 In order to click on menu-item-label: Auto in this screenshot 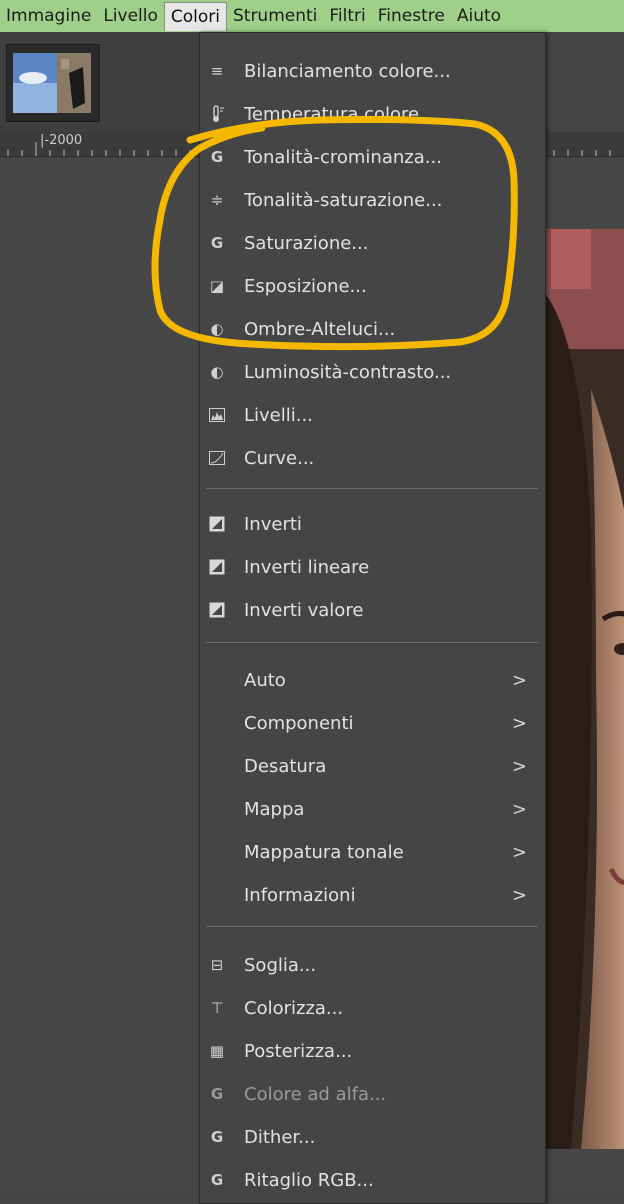, I will do `click(265, 680)`.